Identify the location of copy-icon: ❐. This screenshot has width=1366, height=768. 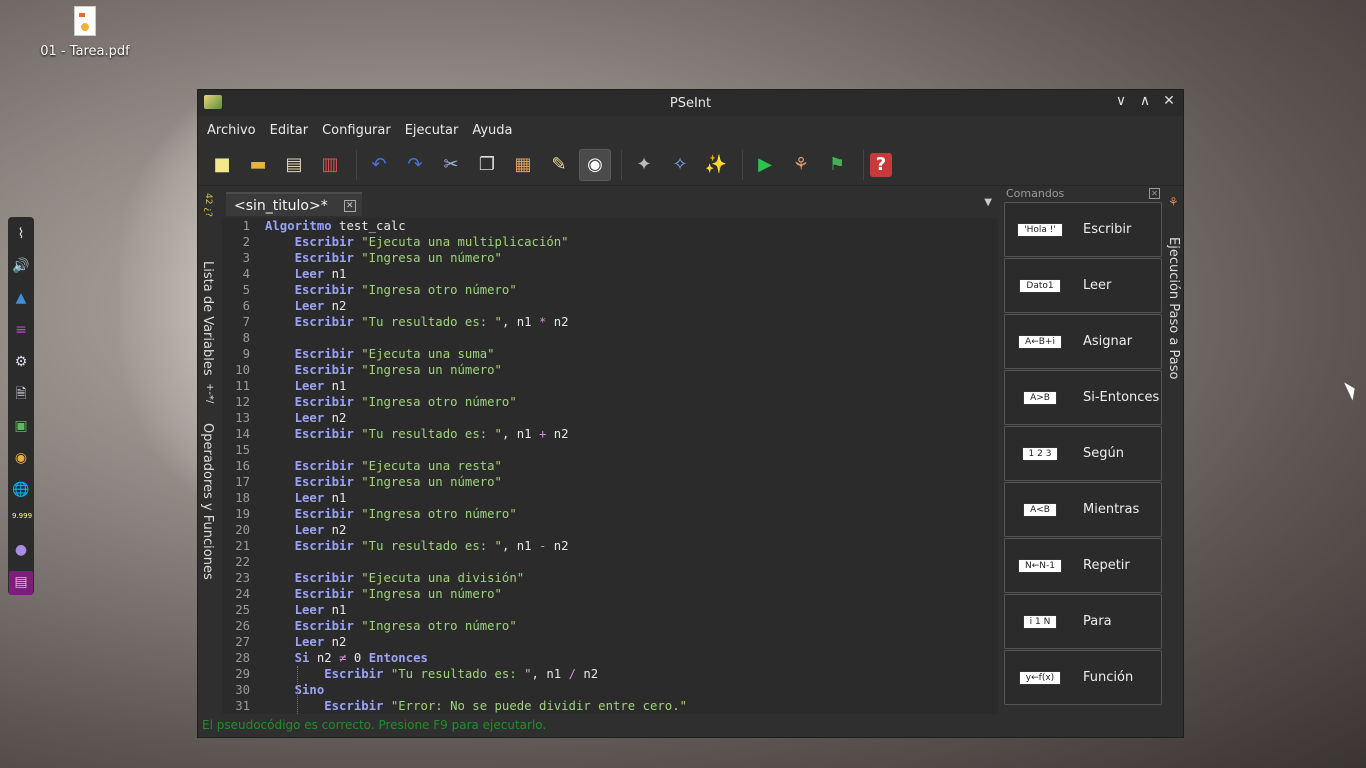
(487, 165).